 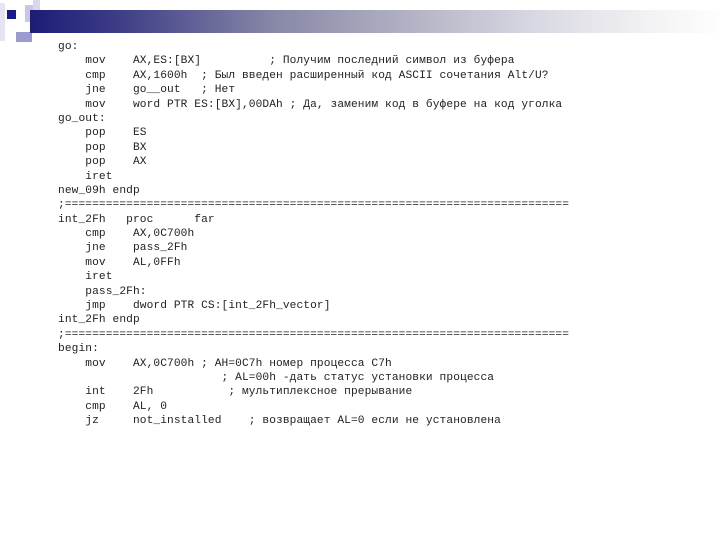 I want to click on code-line: pop ES, so click(x=102, y=133).